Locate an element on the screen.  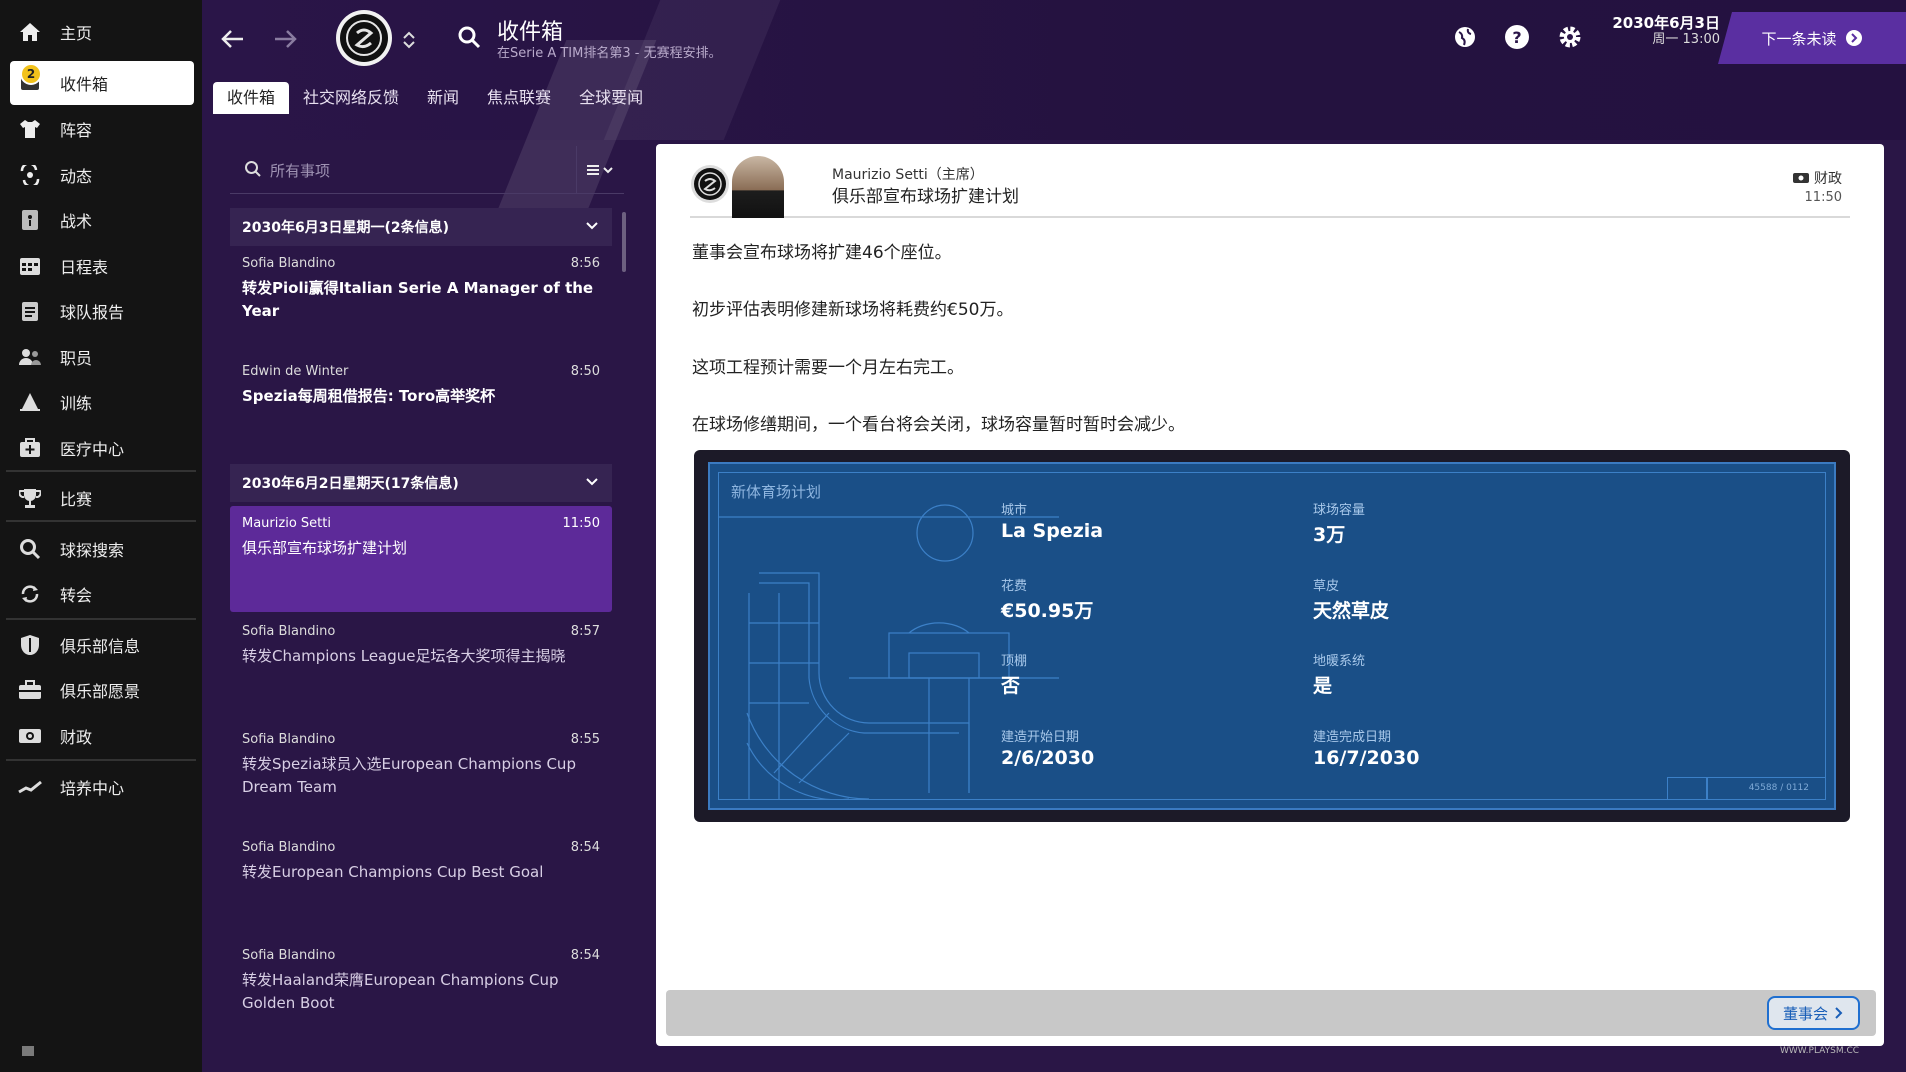
field-label: 顶棚 is located at coordinates (1014, 661).